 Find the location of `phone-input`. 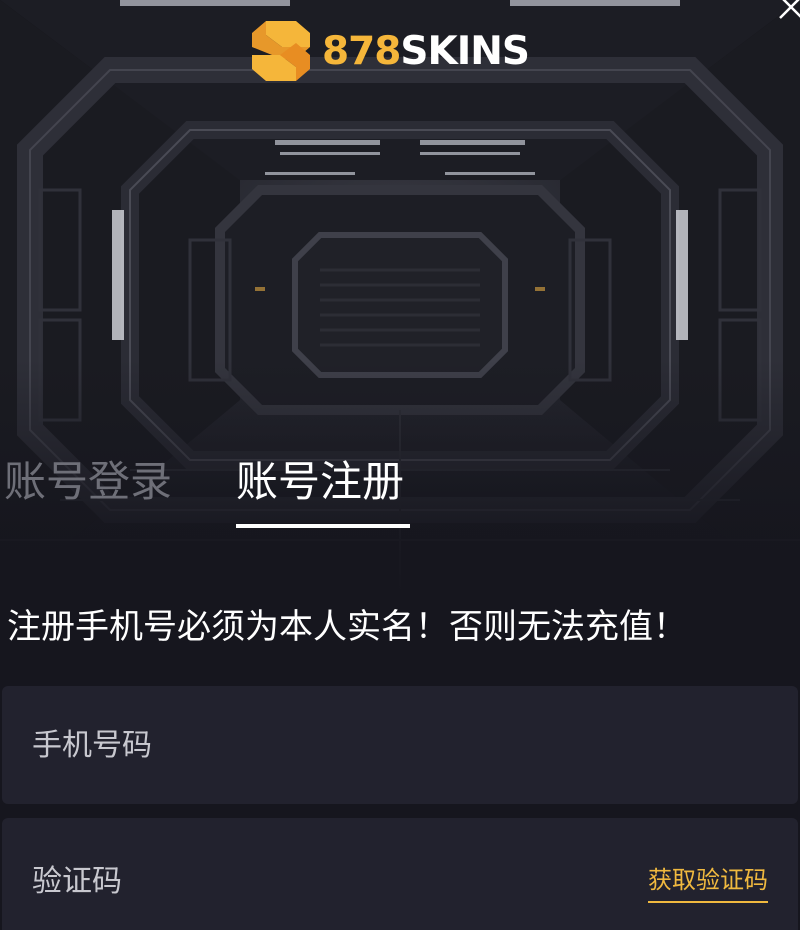

phone-input is located at coordinates (312, 745).